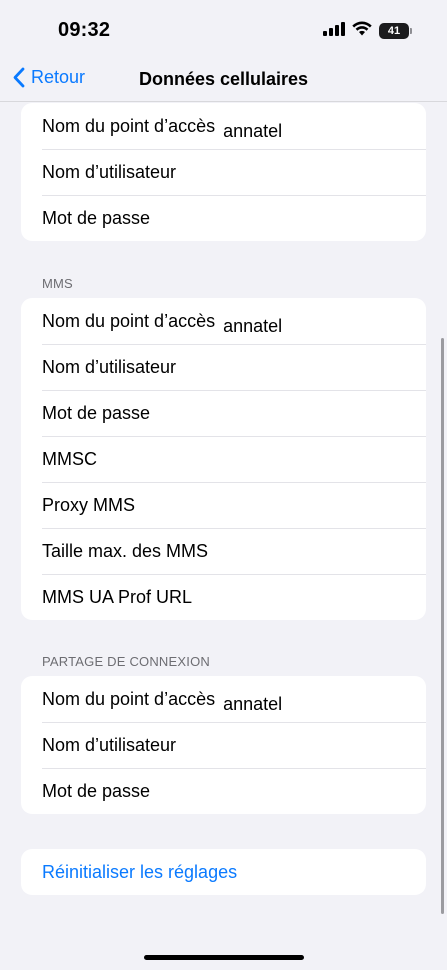 The height and width of the screenshot is (970, 447). Describe the element at coordinates (223, 218) in the screenshot. I see `password-row: Mot de passe` at that location.